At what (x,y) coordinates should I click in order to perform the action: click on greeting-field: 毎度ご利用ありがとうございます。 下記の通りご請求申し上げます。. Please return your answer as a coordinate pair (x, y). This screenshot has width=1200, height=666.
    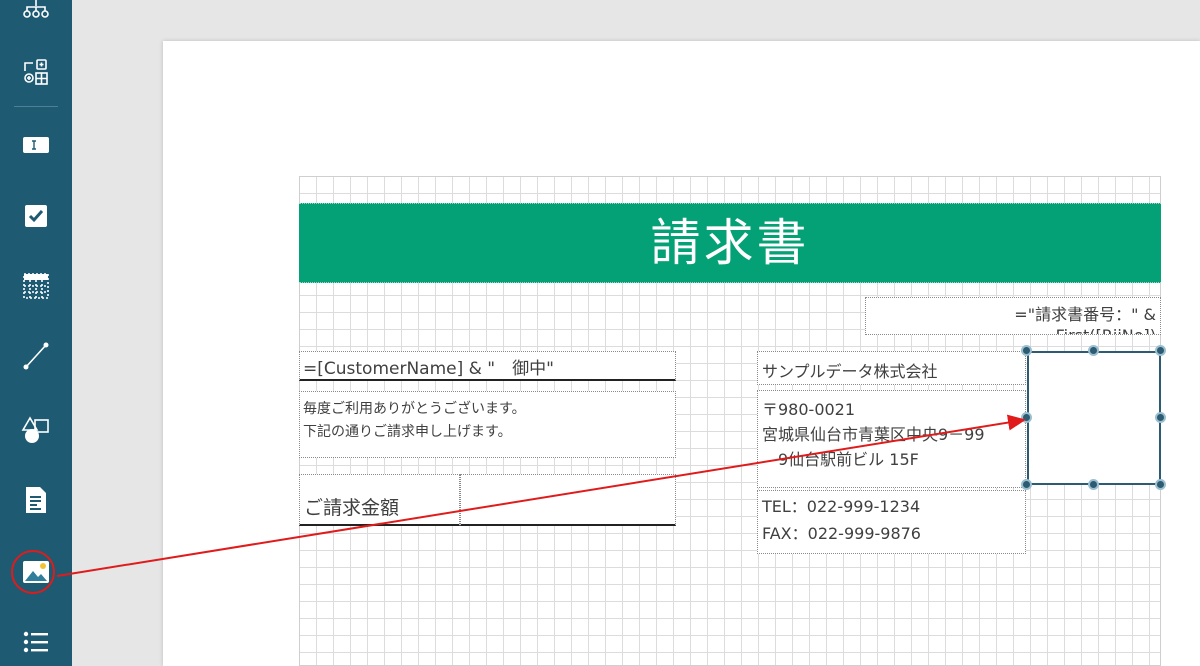
    Looking at the image, I should click on (487, 424).